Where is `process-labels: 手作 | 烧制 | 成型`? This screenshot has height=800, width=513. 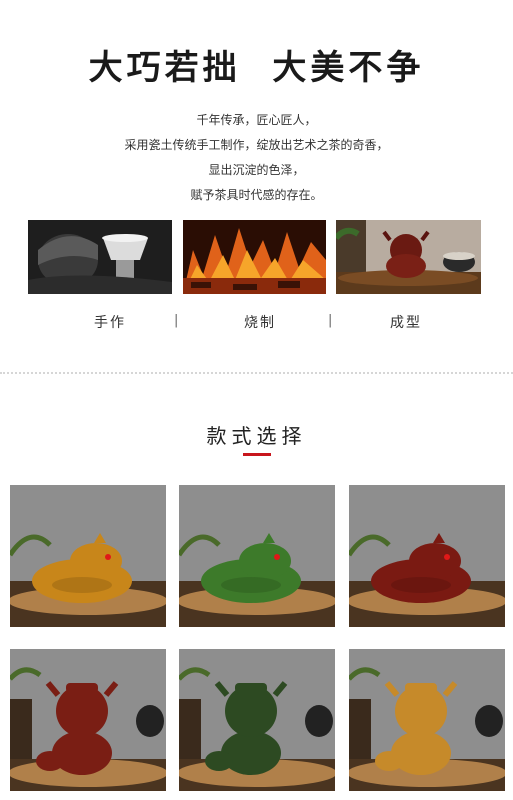 process-labels: 手作 | 烧制 | 成型 is located at coordinates (256, 322).